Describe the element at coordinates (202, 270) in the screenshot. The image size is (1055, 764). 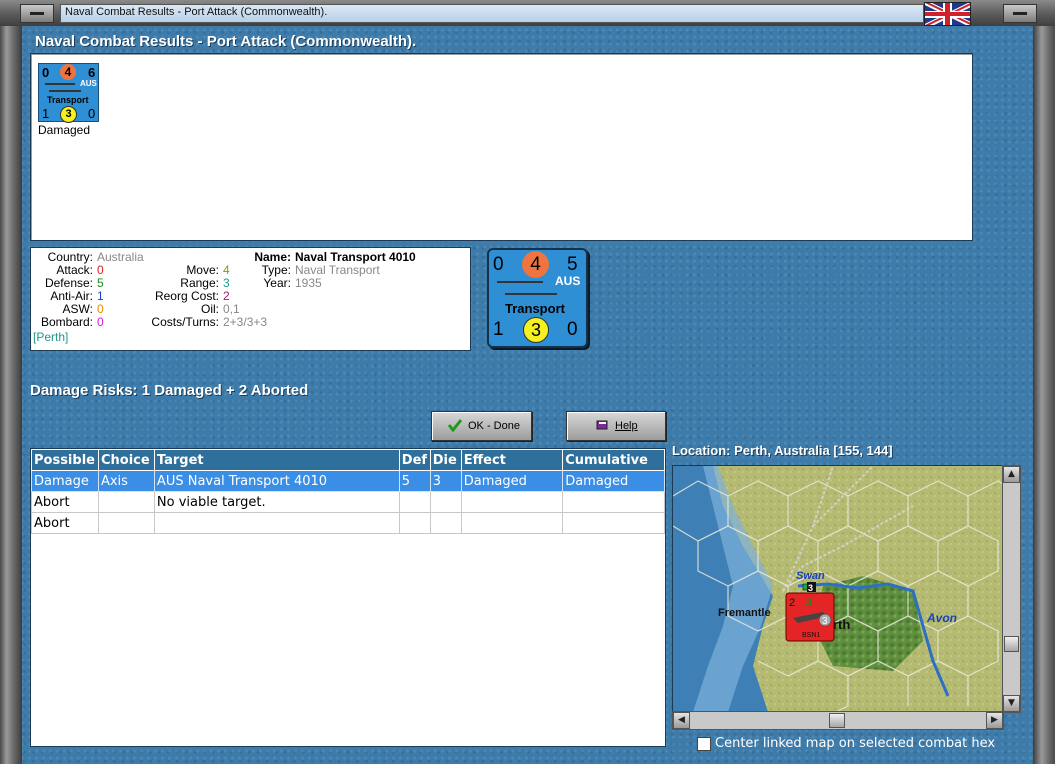
I see `move-label: Move:` at that location.